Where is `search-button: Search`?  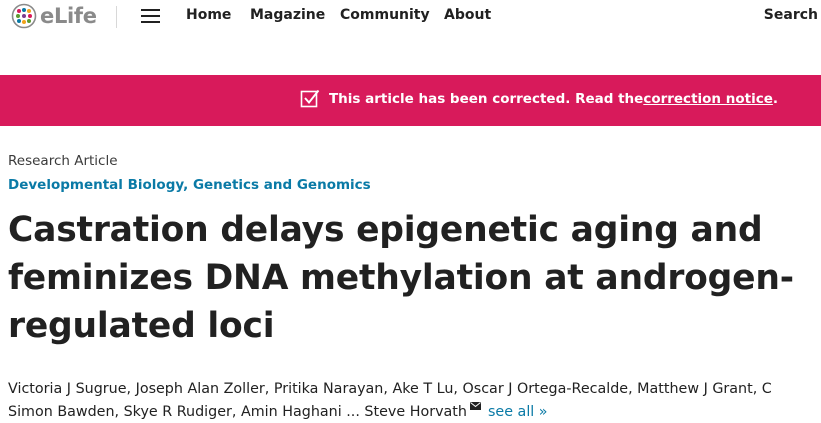 search-button: Search is located at coordinates (791, 15).